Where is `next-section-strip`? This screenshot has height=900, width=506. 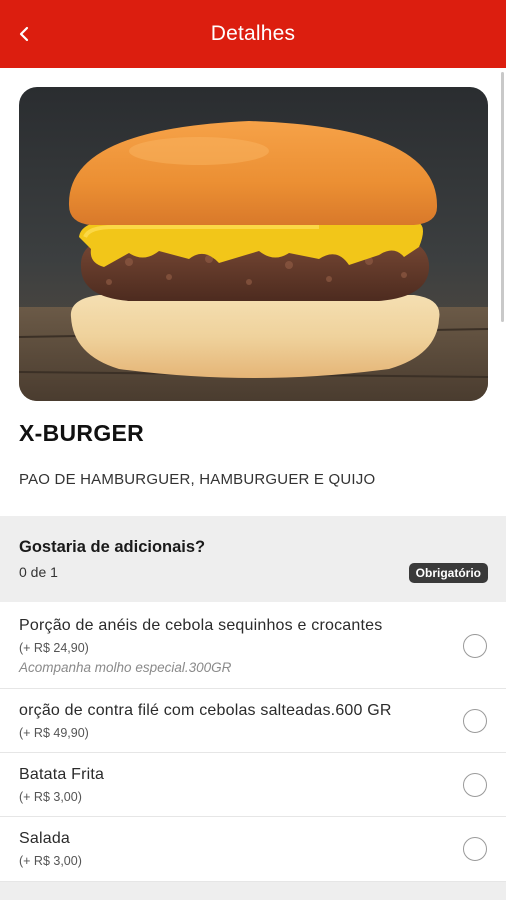
next-section-strip is located at coordinates (253, 891).